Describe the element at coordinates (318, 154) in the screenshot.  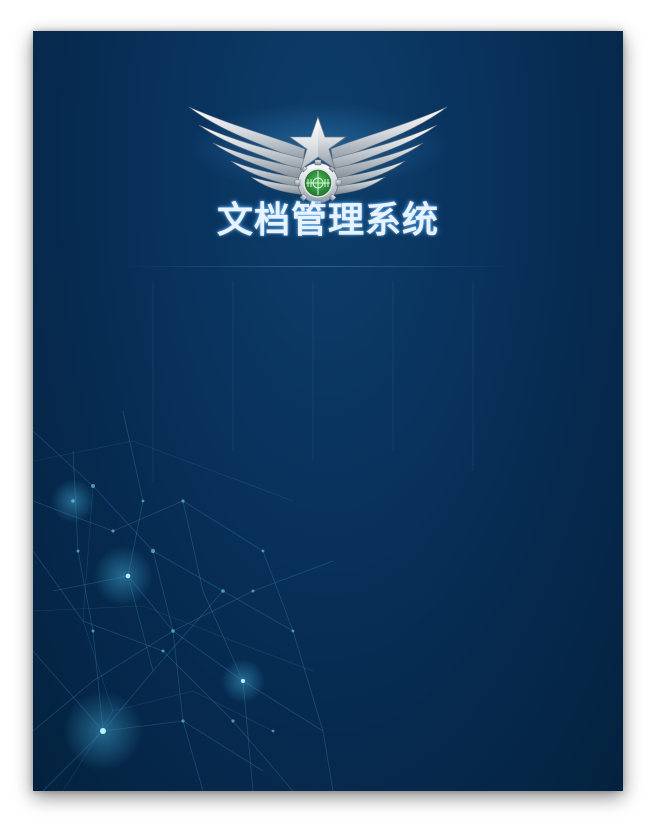
I see `winged-star-emblem-icon` at that location.